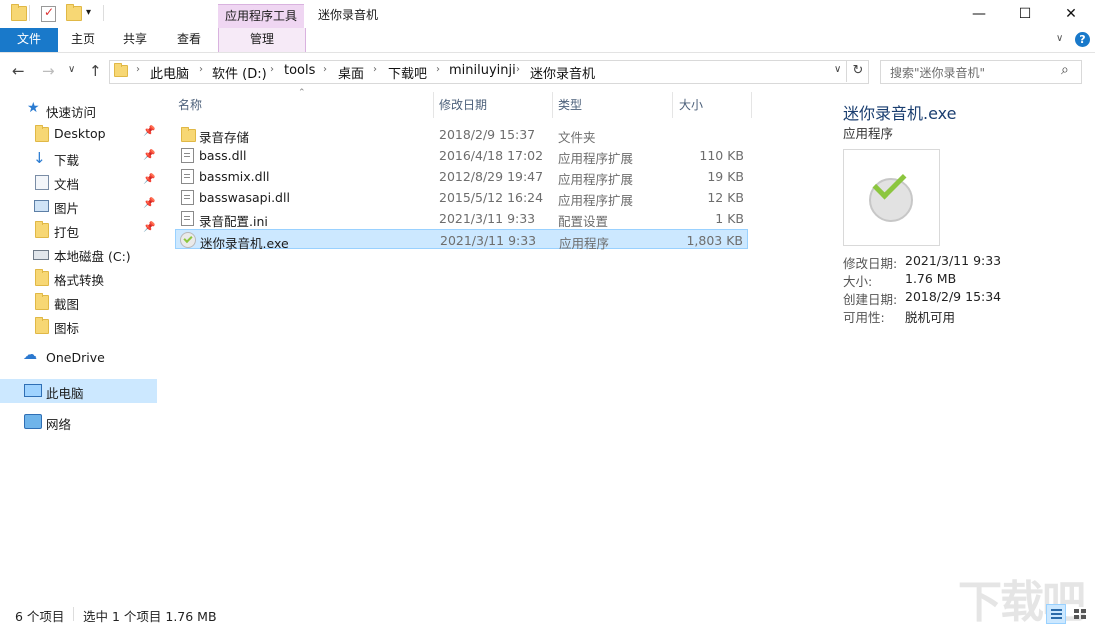 This screenshot has width=1095, height=630. I want to click on sidebar-item-this-pc: 此电脑, so click(78, 391).